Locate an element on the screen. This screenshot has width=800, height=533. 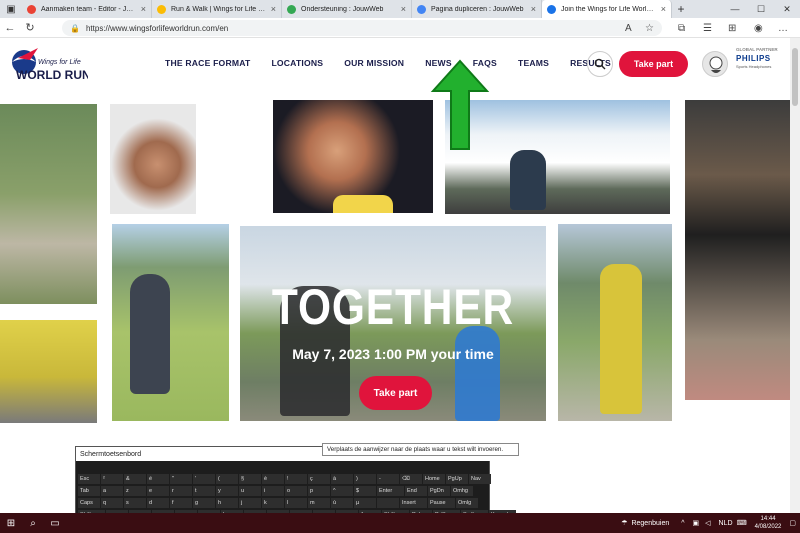
key: j is located at coordinates (250, 503).